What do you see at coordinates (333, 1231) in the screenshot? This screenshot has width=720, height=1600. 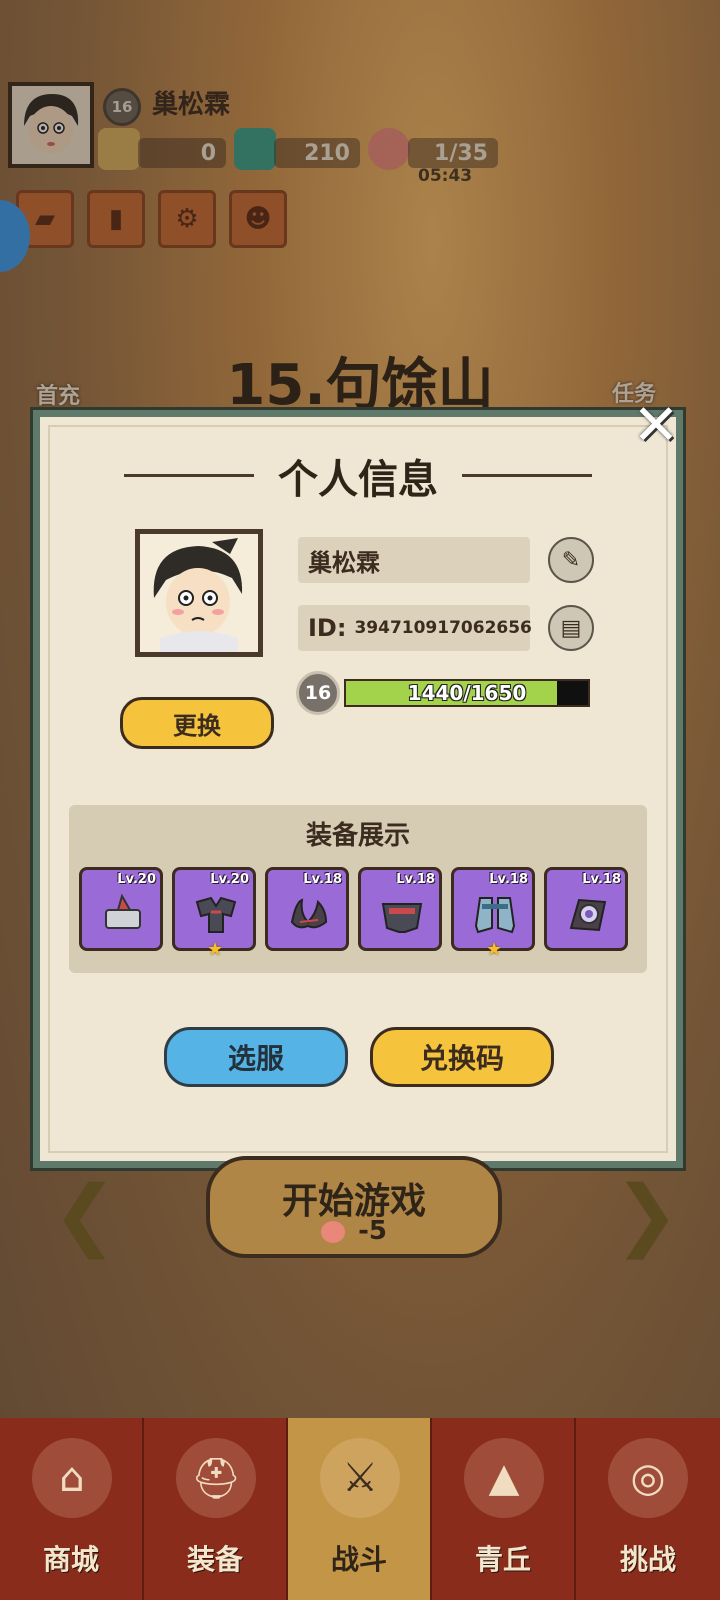 I see `peach-icon` at bounding box center [333, 1231].